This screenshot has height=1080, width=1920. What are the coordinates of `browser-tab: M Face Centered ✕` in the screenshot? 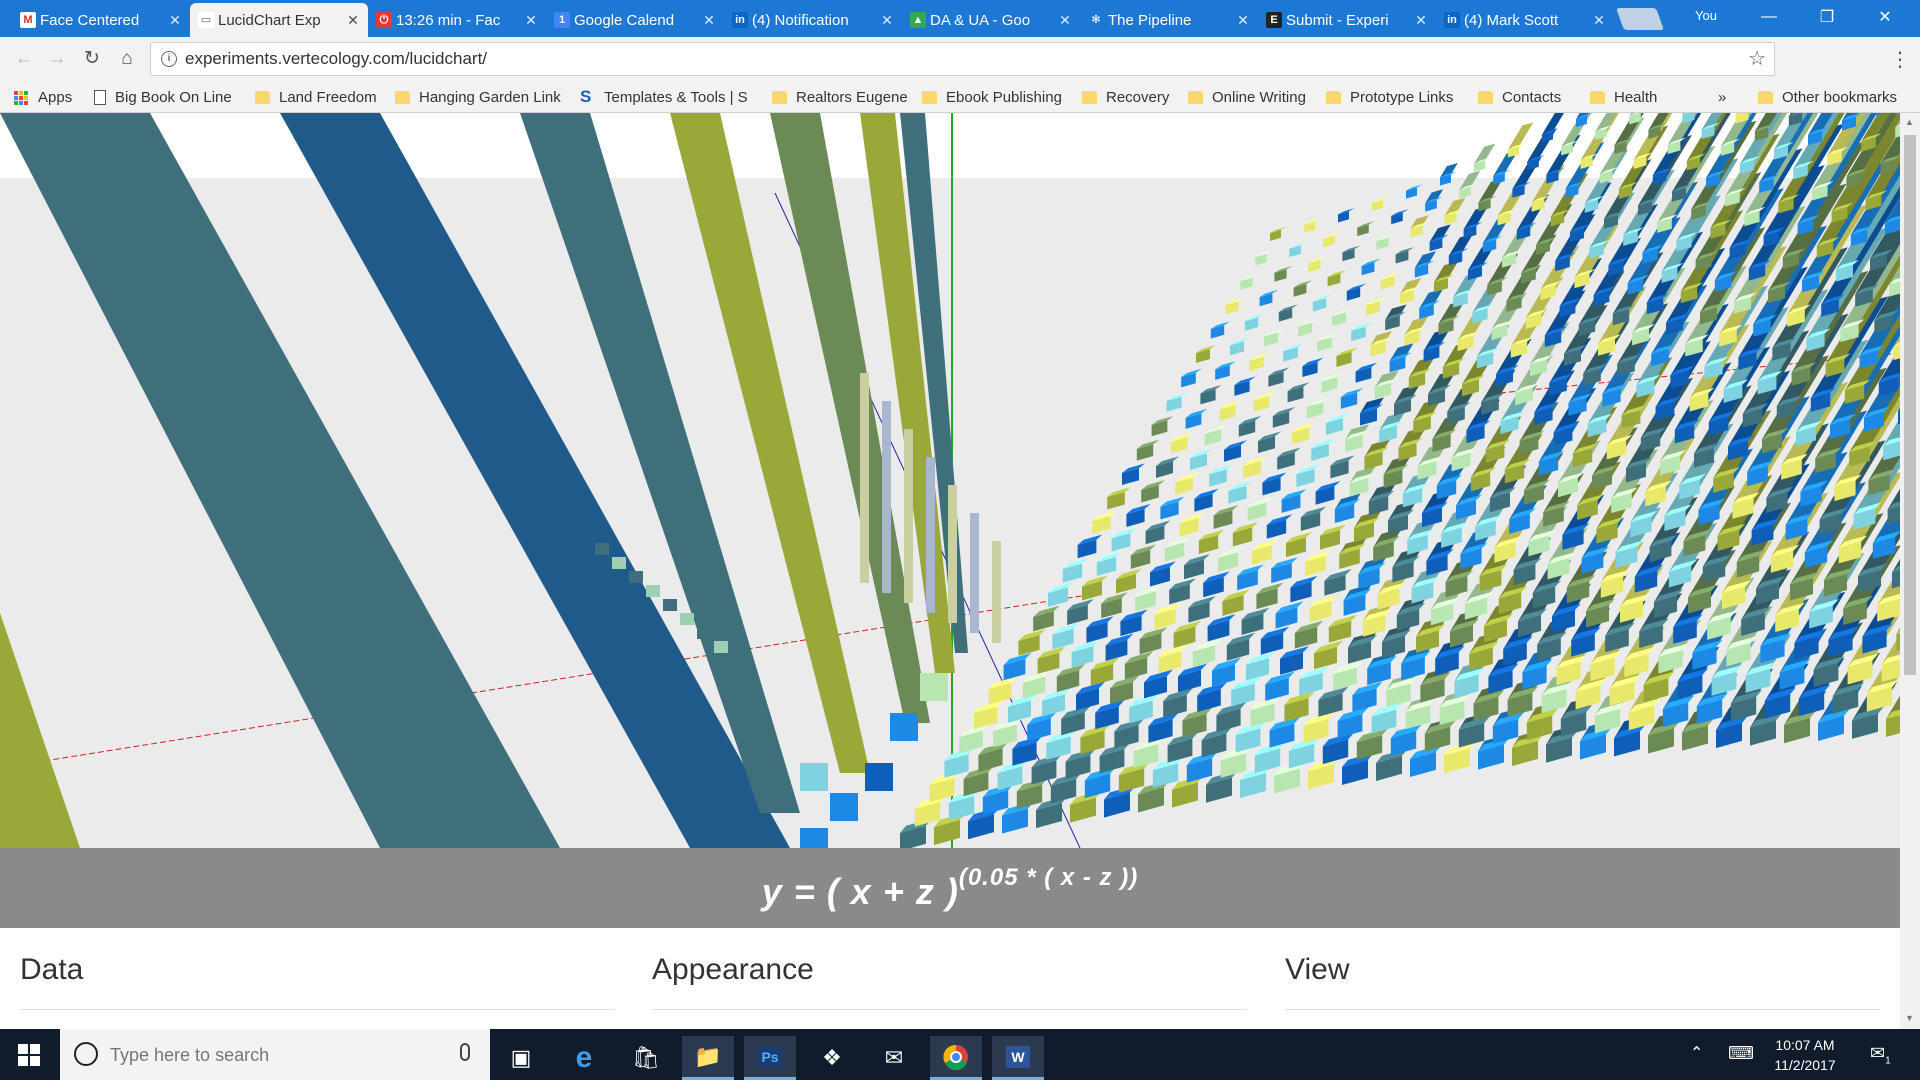 It's located at (101, 20).